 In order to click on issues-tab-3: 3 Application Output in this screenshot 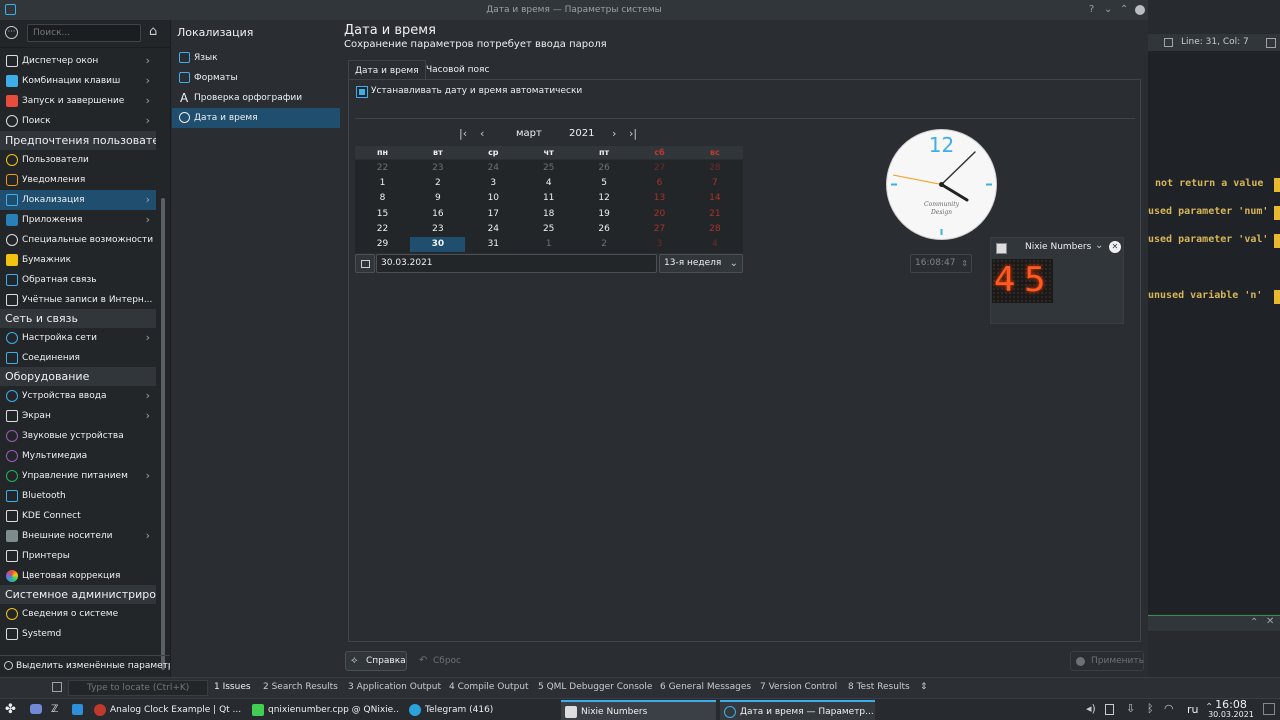, I will do `click(394, 687)`.